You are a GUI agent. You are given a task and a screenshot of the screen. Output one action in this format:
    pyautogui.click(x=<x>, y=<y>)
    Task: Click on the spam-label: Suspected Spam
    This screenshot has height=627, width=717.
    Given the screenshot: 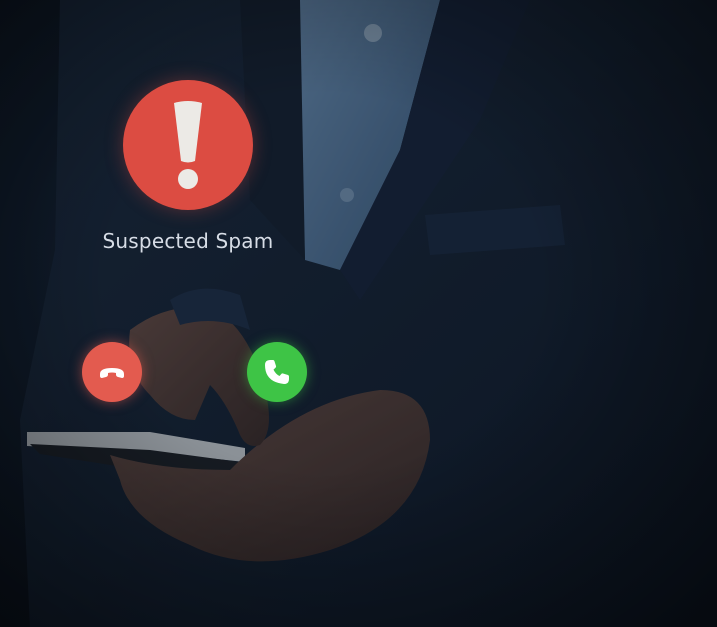 What is the action you would take?
    pyautogui.click(x=188, y=241)
    